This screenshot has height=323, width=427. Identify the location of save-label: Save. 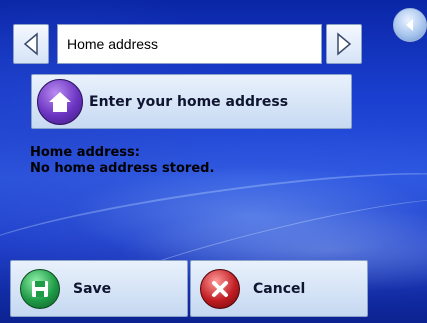
(92, 288).